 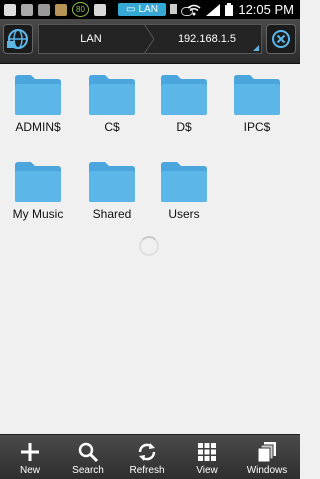 What do you see at coordinates (194, 9) in the screenshot?
I see `wifi-icon` at bounding box center [194, 9].